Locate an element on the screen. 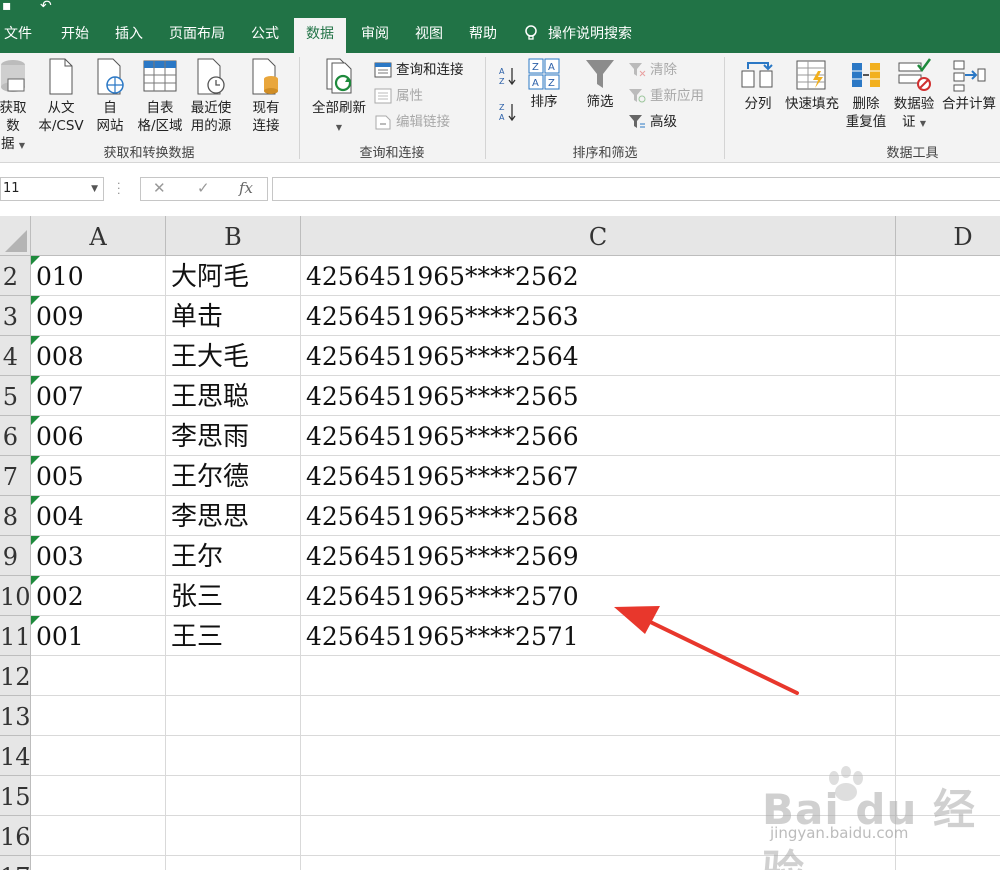 The width and height of the screenshot is (1000, 870). advanced-filter-button: 高级 is located at coordinates (652, 122).